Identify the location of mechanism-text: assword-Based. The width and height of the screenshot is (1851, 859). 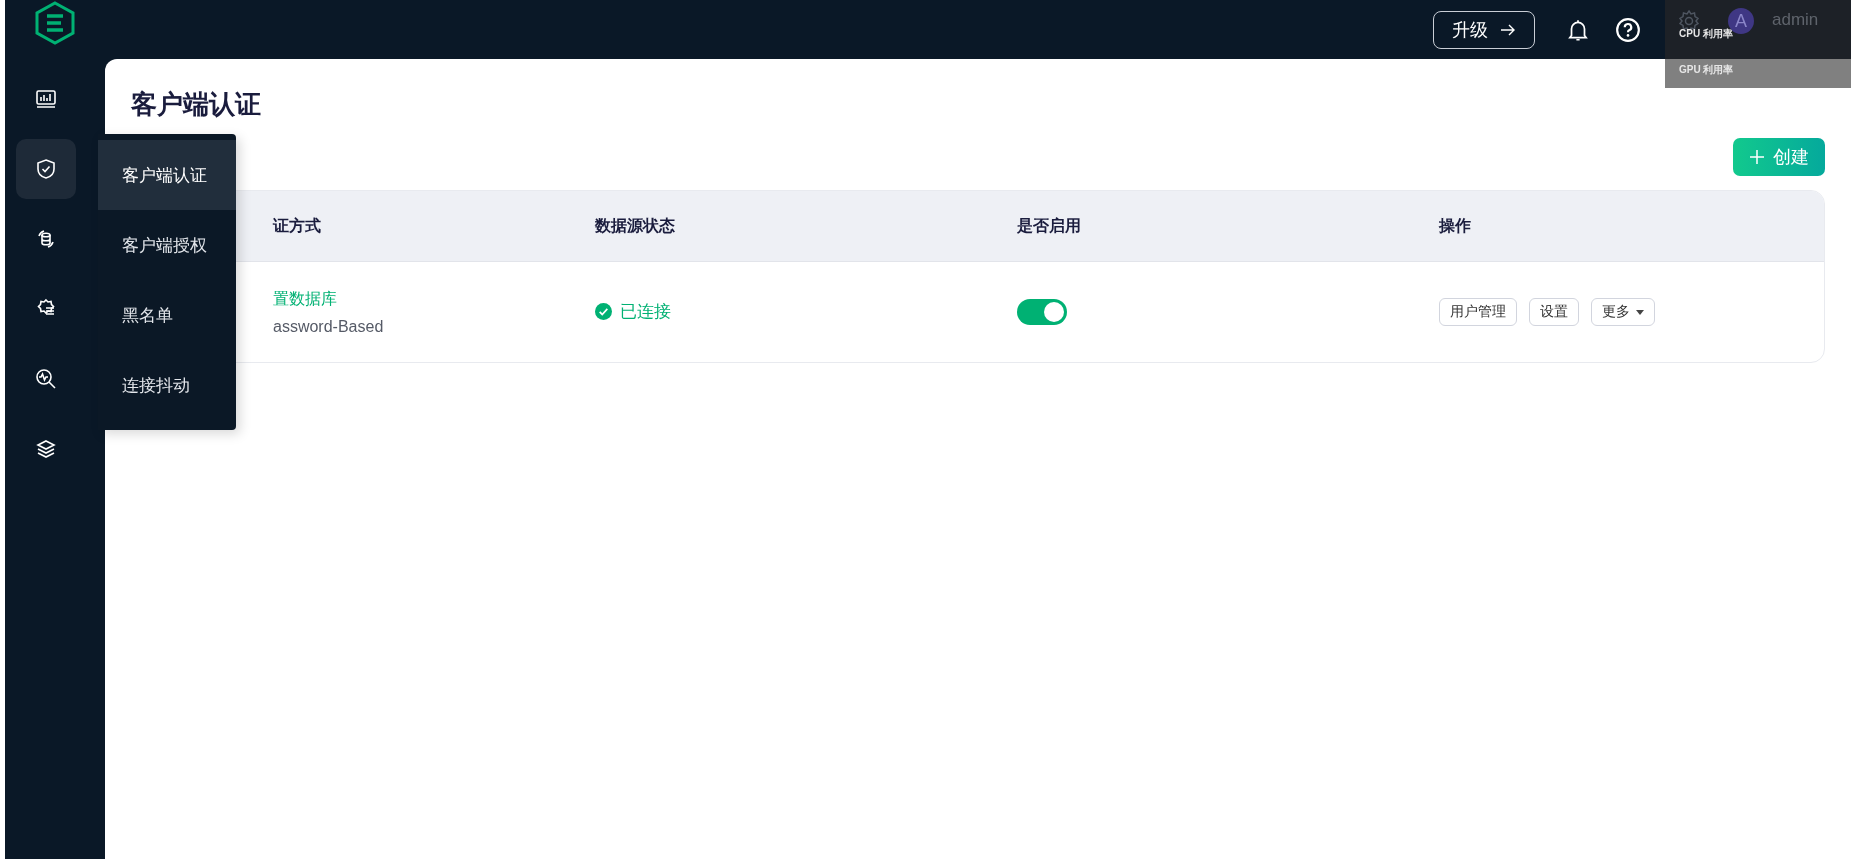
(329, 326).